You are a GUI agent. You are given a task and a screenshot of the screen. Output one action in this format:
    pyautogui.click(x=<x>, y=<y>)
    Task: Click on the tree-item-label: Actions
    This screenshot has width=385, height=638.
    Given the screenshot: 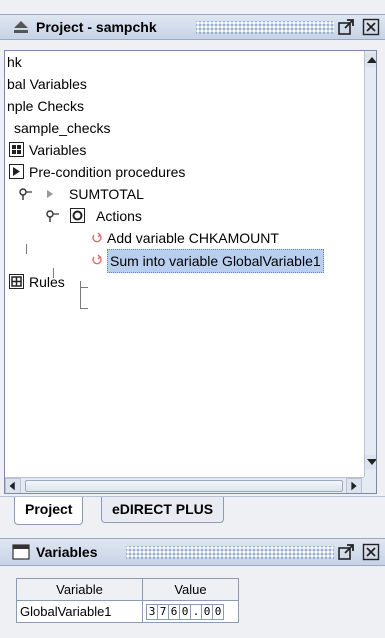 What is the action you would take?
    pyautogui.click(x=119, y=216)
    